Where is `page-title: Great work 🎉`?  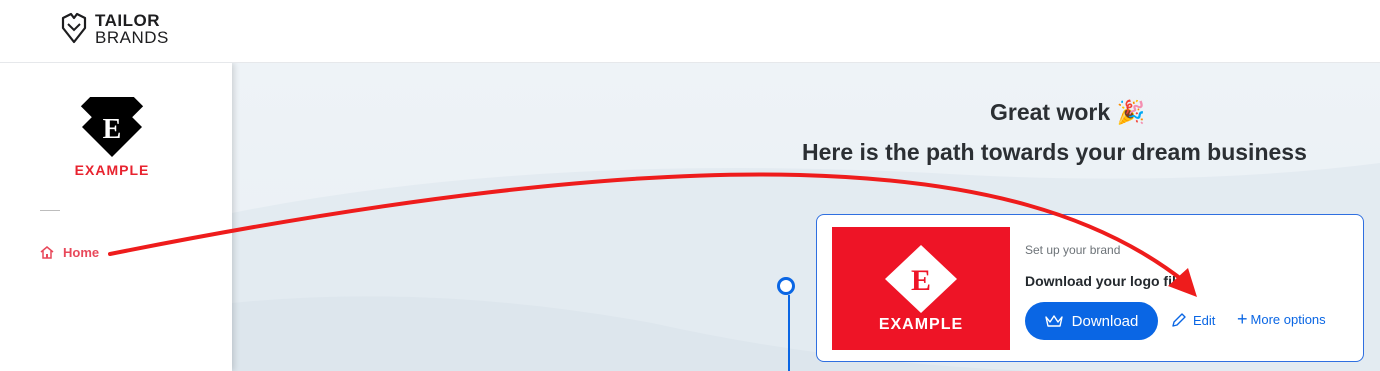
page-title: Great work 🎉 is located at coordinates (1068, 112).